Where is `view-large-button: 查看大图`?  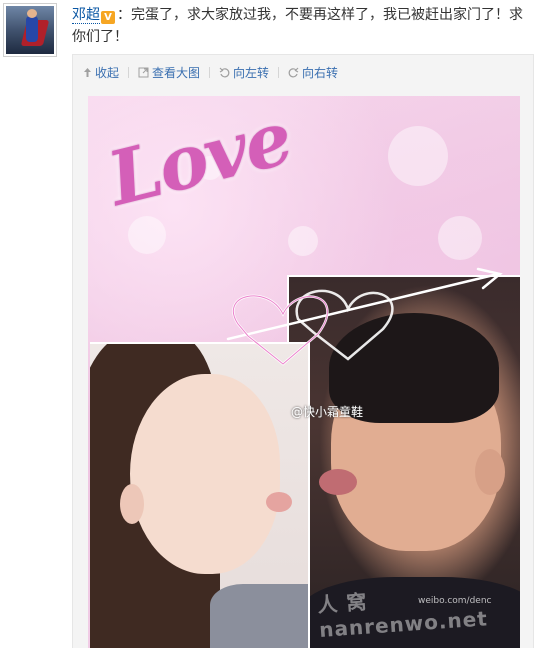 view-large-button: 查看大图 is located at coordinates (169, 72).